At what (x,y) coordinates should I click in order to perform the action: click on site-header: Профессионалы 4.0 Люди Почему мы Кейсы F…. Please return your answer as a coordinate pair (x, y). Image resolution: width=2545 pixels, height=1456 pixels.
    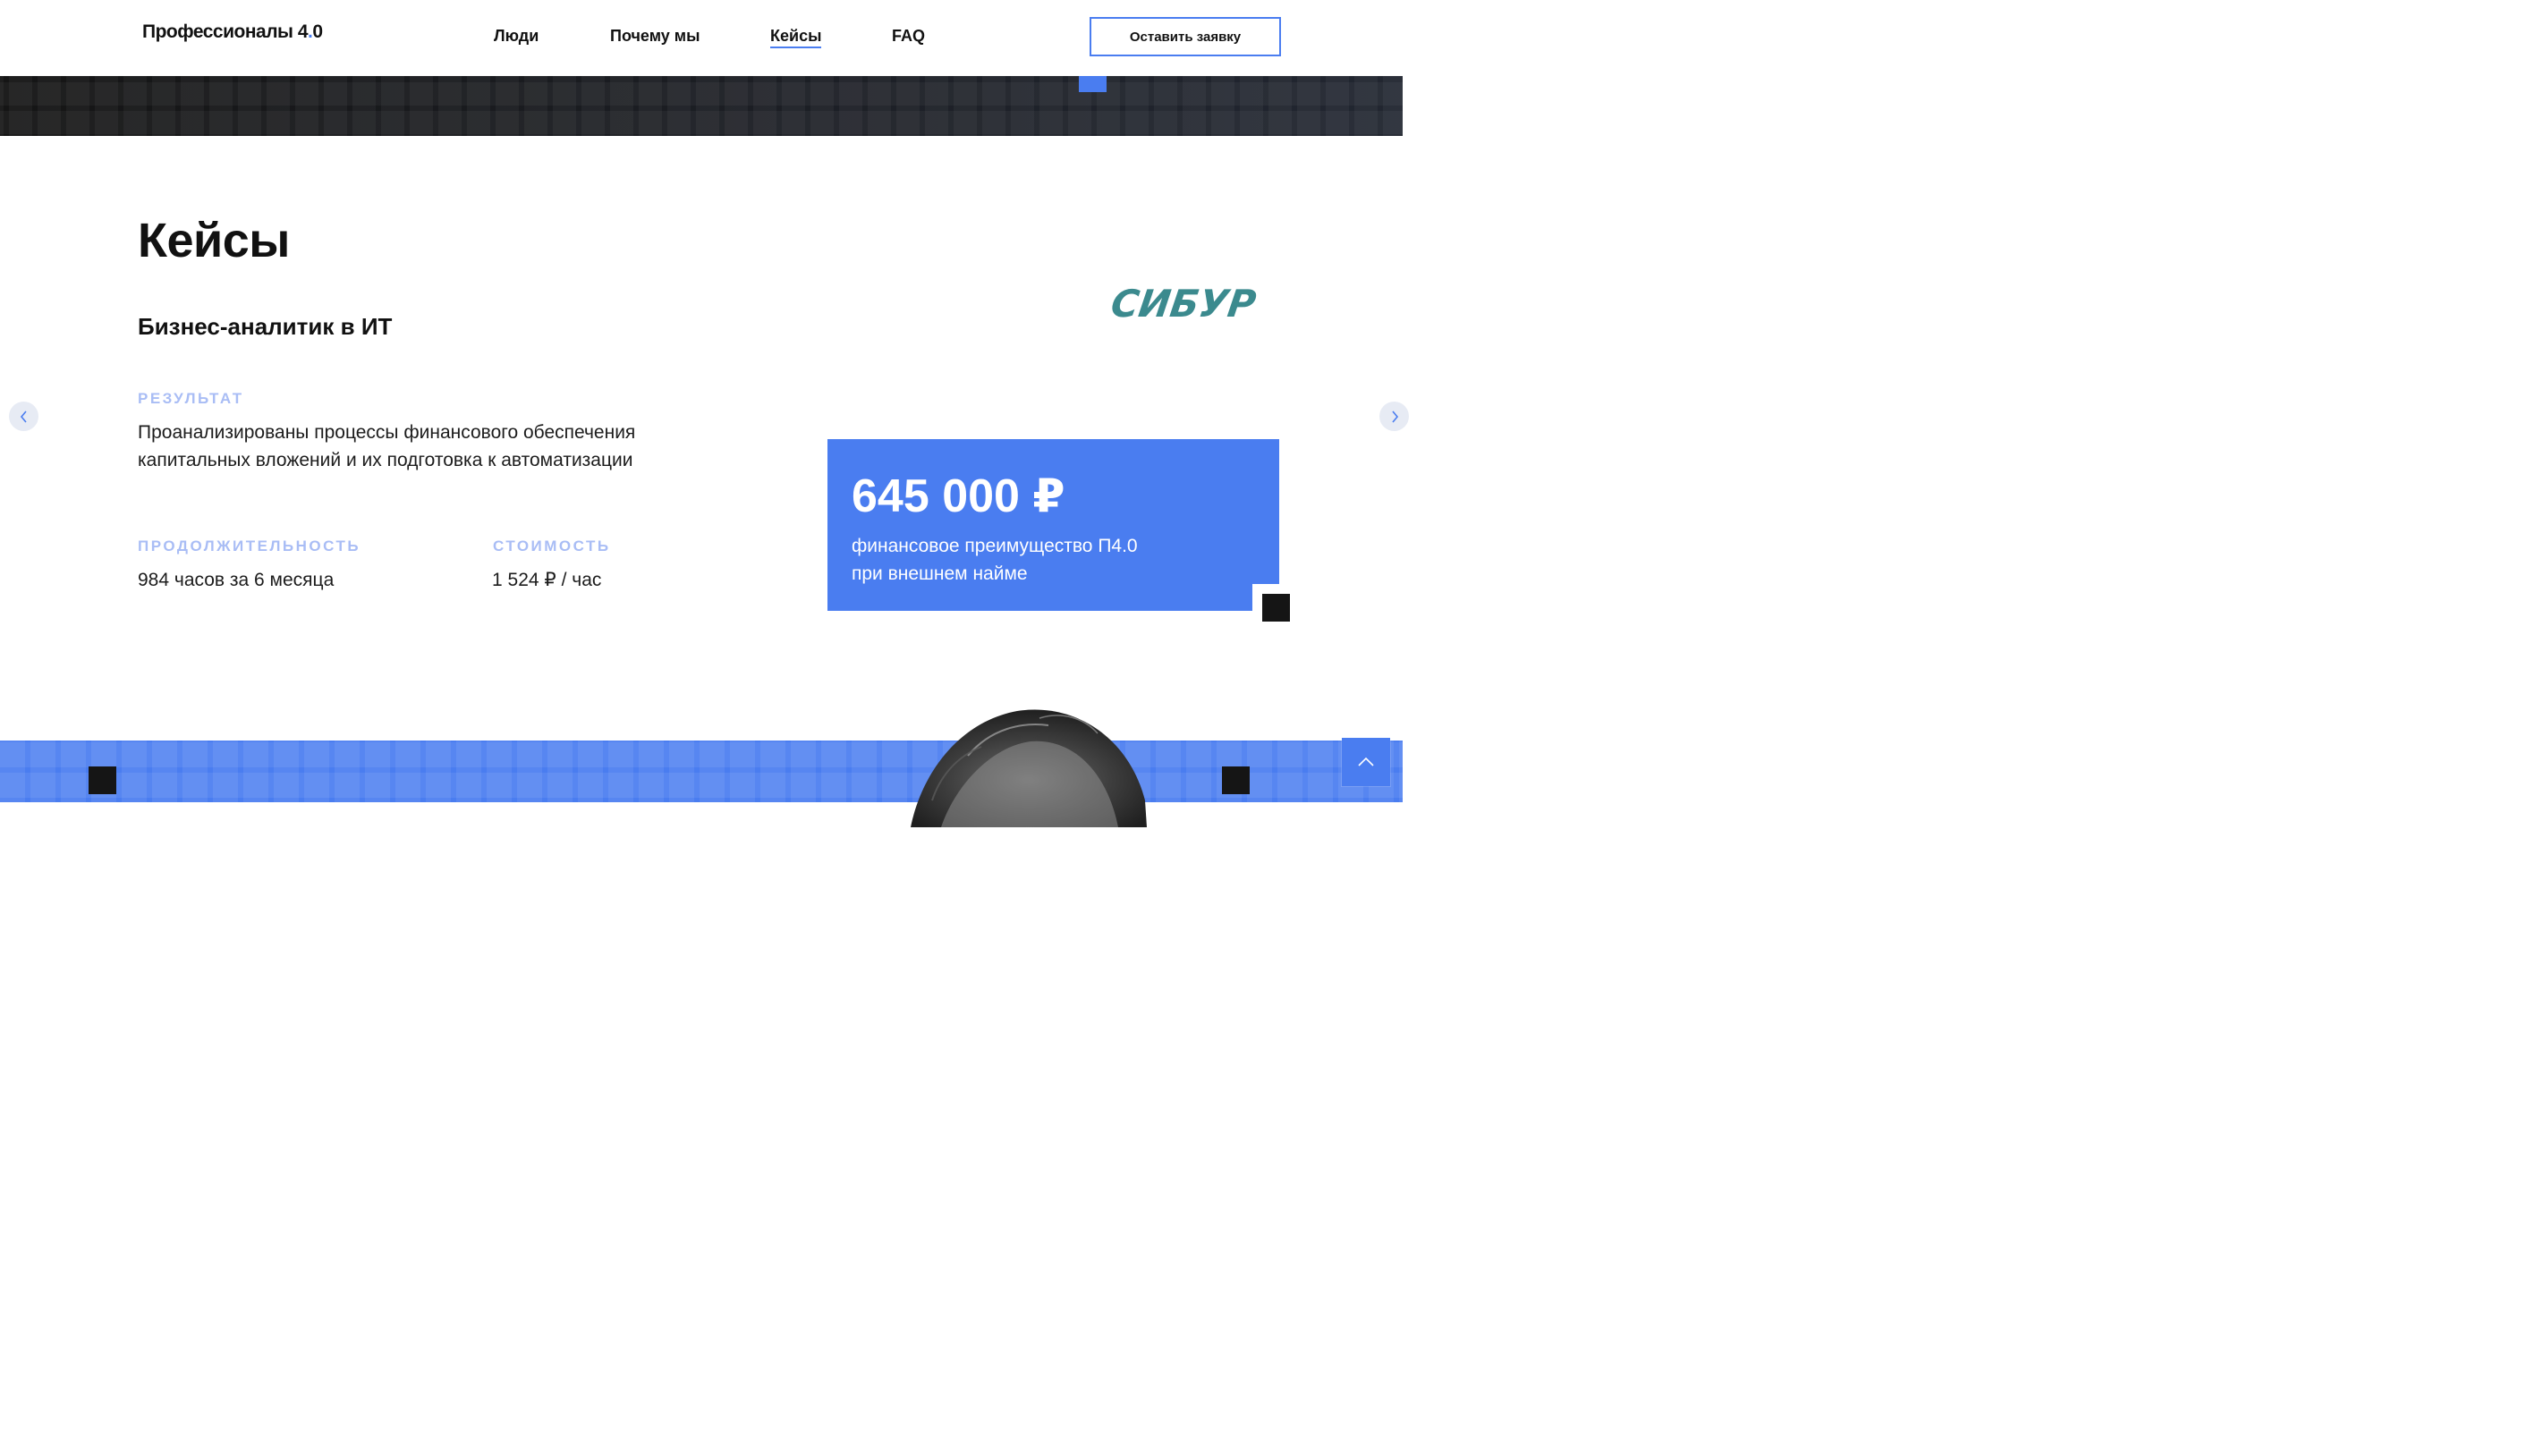
    Looking at the image, I should click on (701, 38).